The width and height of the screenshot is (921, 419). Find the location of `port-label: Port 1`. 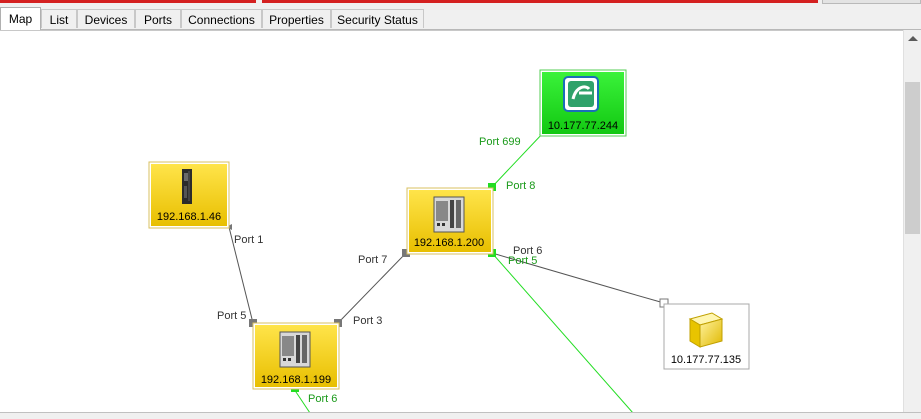

port-label: Port 1 is located at coordinates (248, 240).